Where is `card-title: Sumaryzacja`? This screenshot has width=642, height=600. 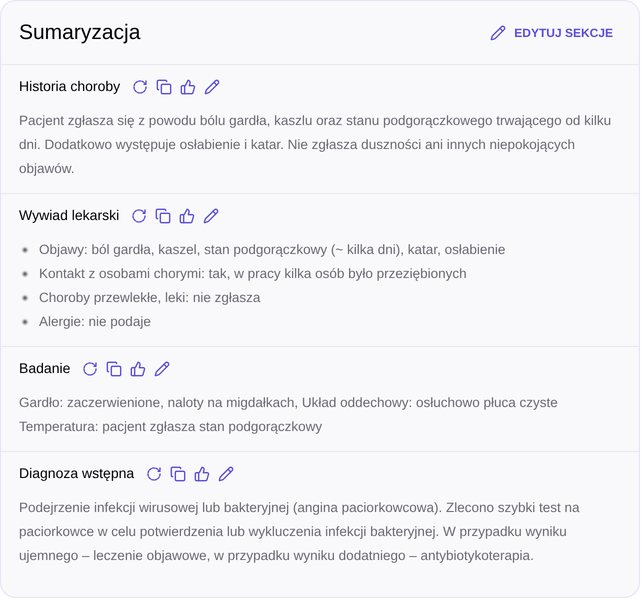 card-title: Sumaryzacja is located at coordinates (79, 33).